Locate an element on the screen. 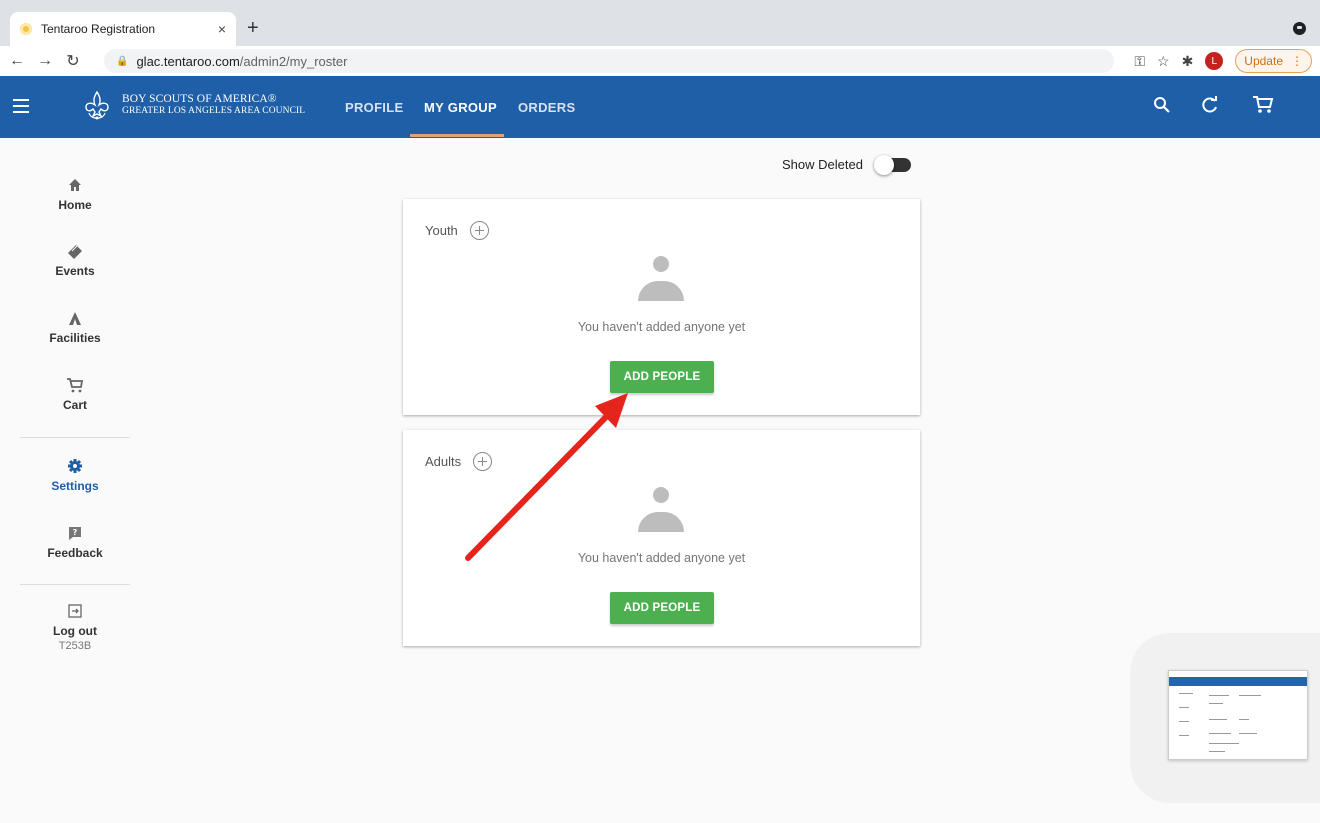 The width and height of the screenshot is (1320, 823). url-path: /admin2/my_roster is located at coordinates (293, 61).